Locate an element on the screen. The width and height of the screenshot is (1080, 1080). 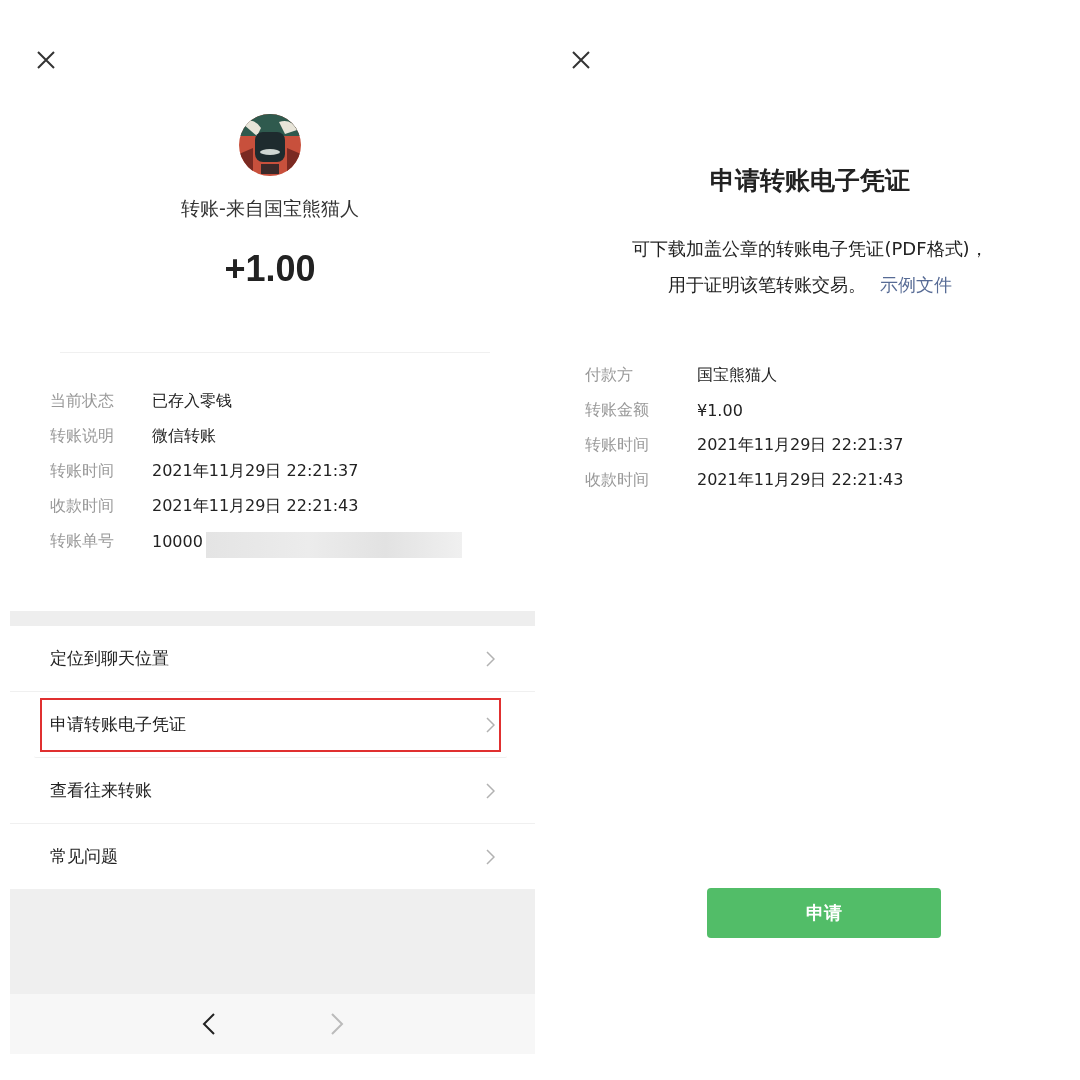
detail-value: 微信转账 is located at coordinates (184, 435).